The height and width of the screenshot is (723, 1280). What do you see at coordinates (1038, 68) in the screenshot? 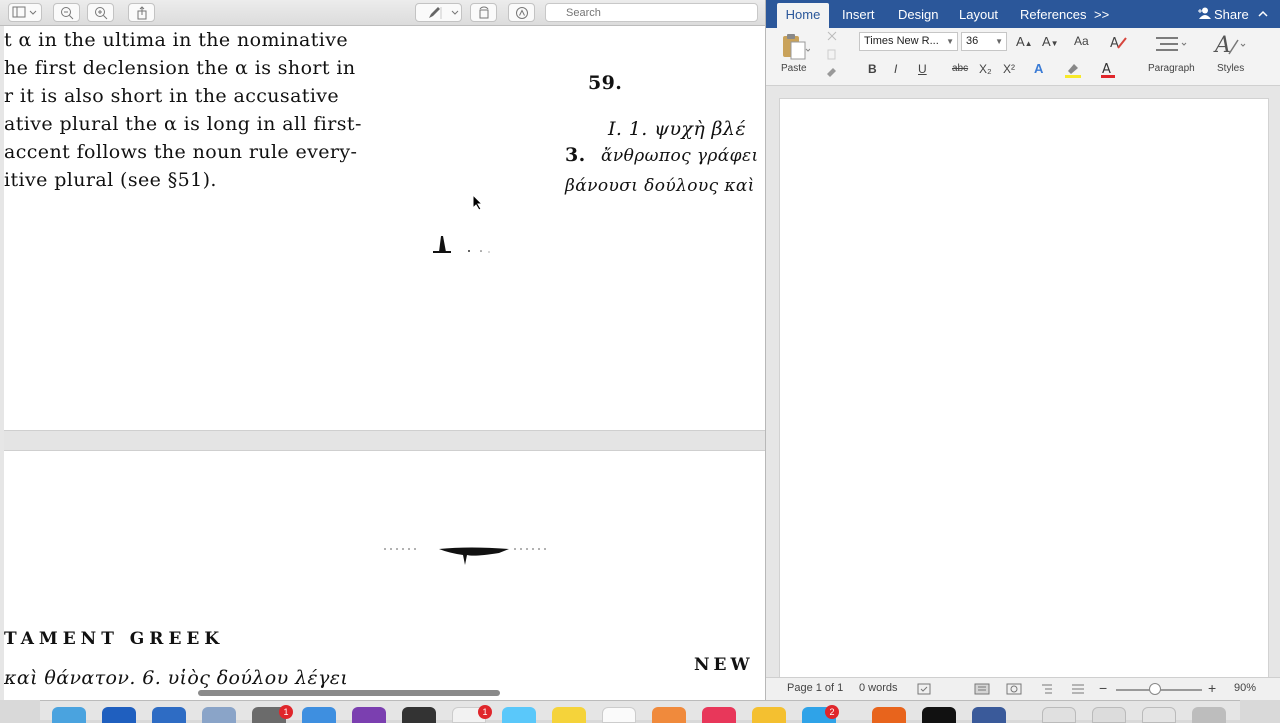
I see `text-effects-icon: A` at bounding box center [1038, 68].